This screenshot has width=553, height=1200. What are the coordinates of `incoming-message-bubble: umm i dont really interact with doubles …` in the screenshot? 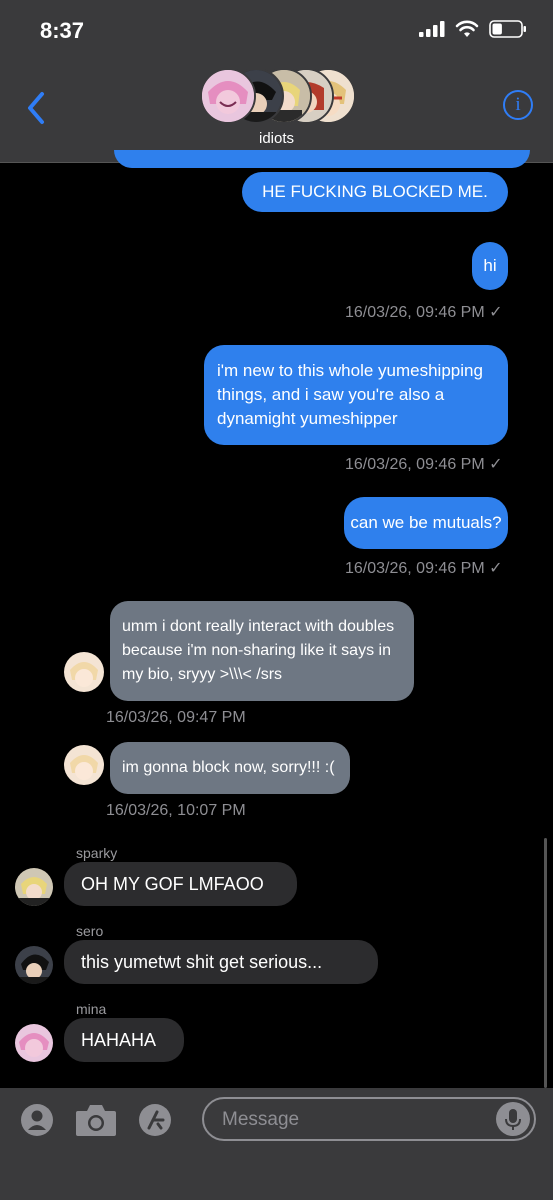 It's located at (262, 651).